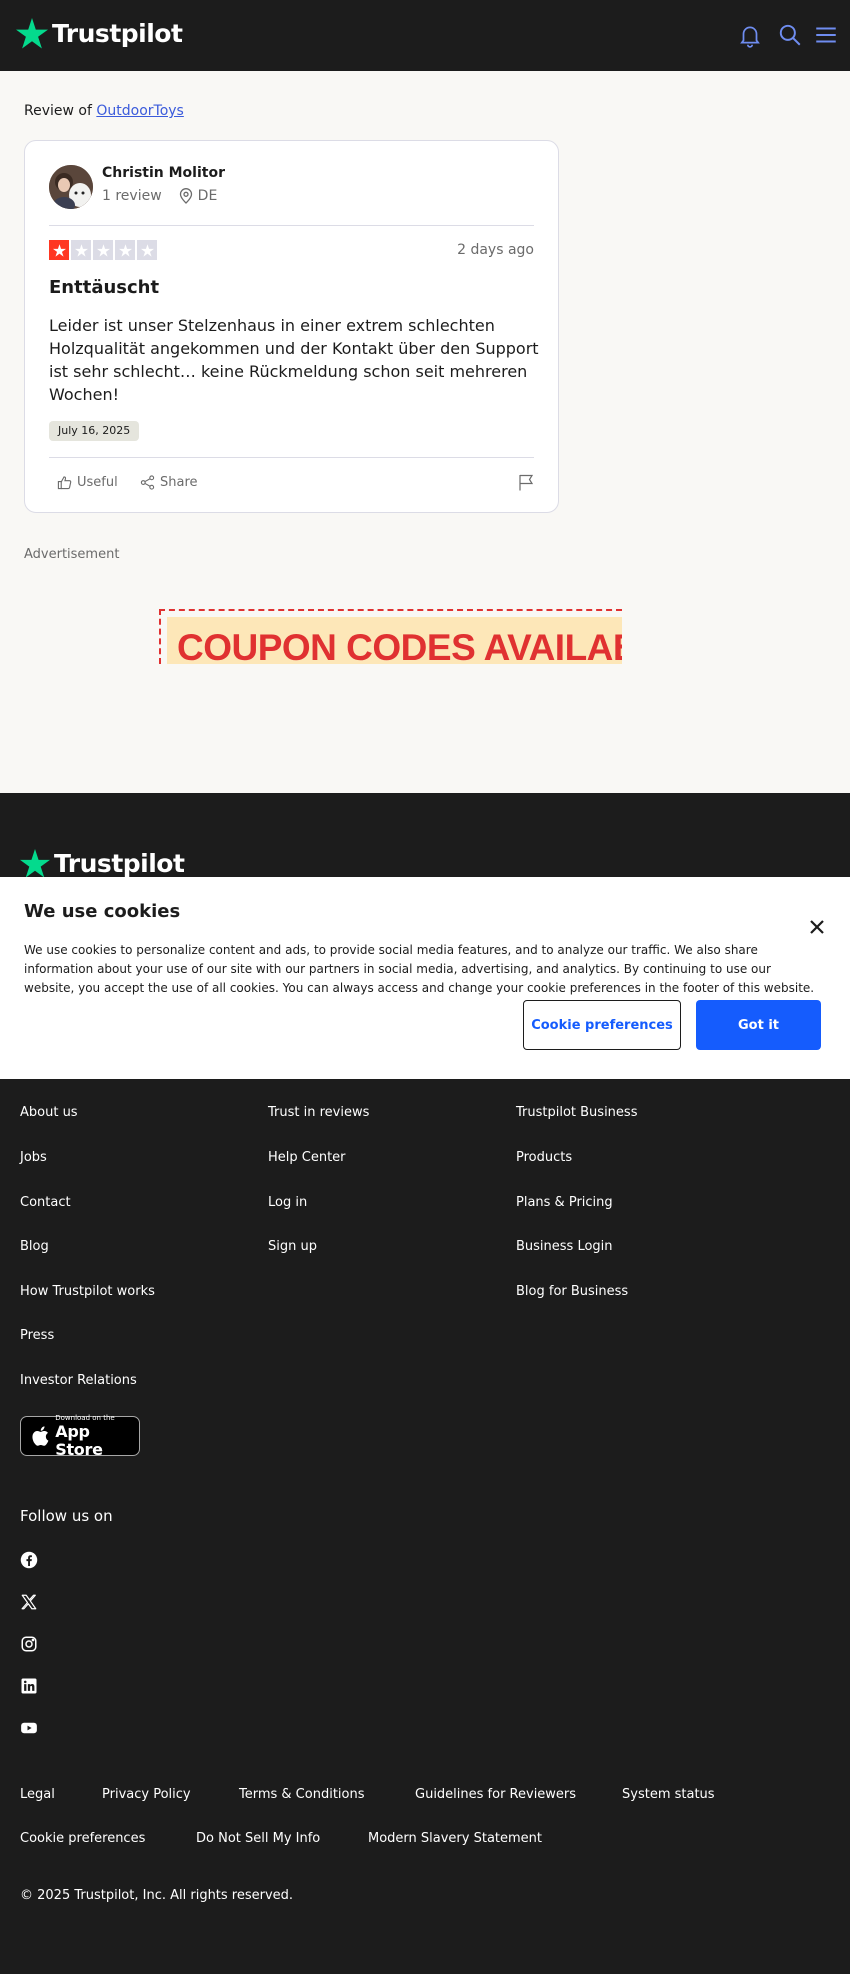  Describe the element at coordinates (495, 1794) in the screenshot. I see `footer-link-guidelines-for-reviewers: Guidelines for Reviewers` at that location.